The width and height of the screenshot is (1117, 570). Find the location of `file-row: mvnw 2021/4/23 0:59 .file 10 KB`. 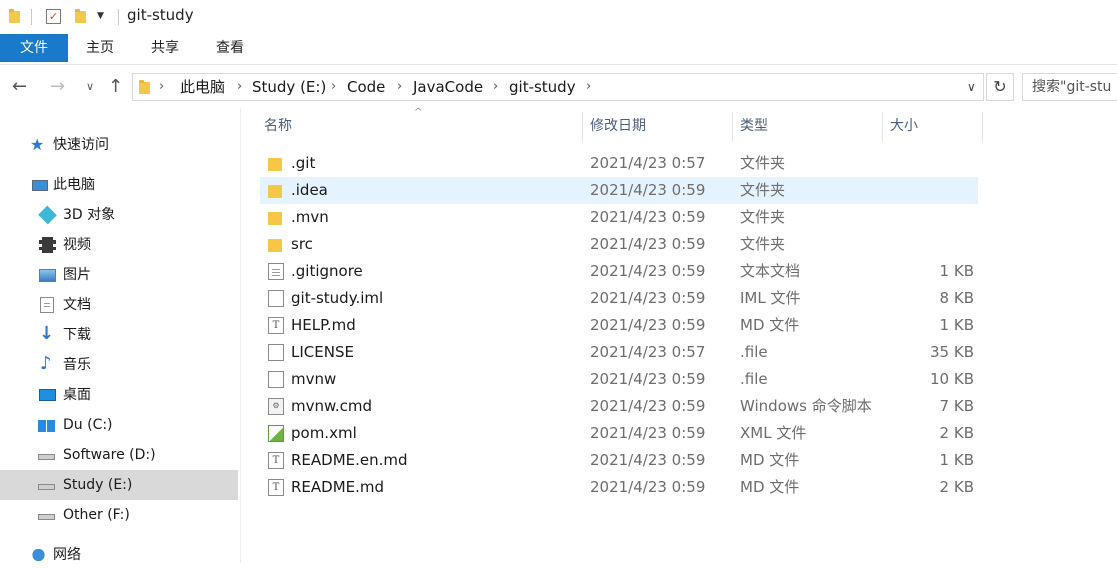

file-row: mvnw 2021/4/23 0:59 .file 10 KB is located at coordinates (619, 379).